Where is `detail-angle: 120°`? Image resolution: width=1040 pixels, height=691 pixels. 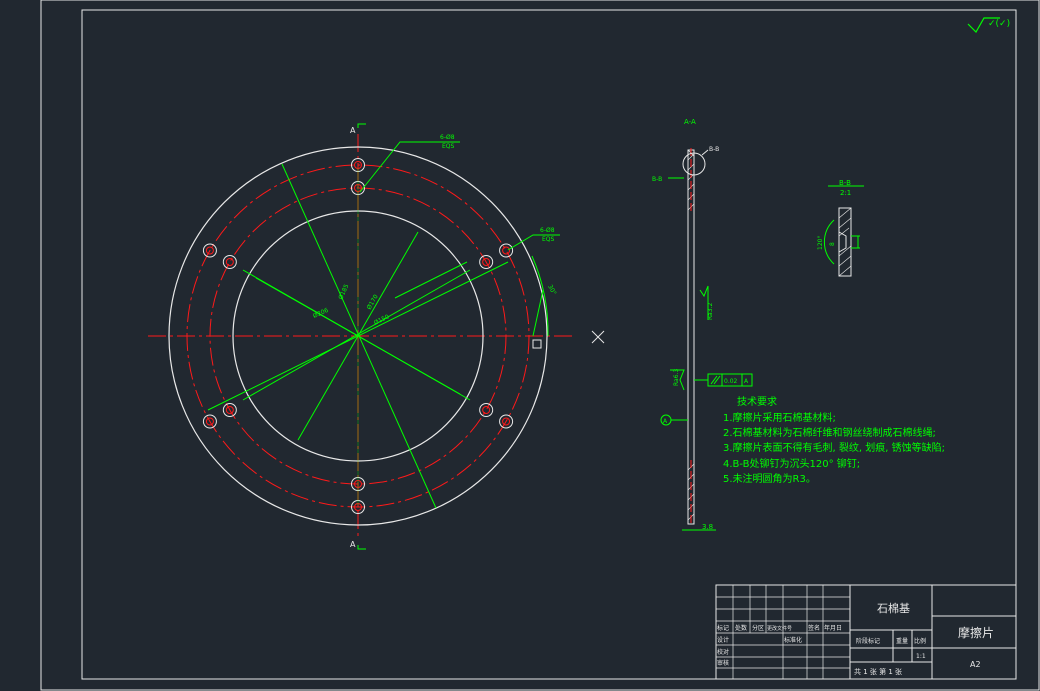
detail-angle: 120° is located at coordinates (820, 243).